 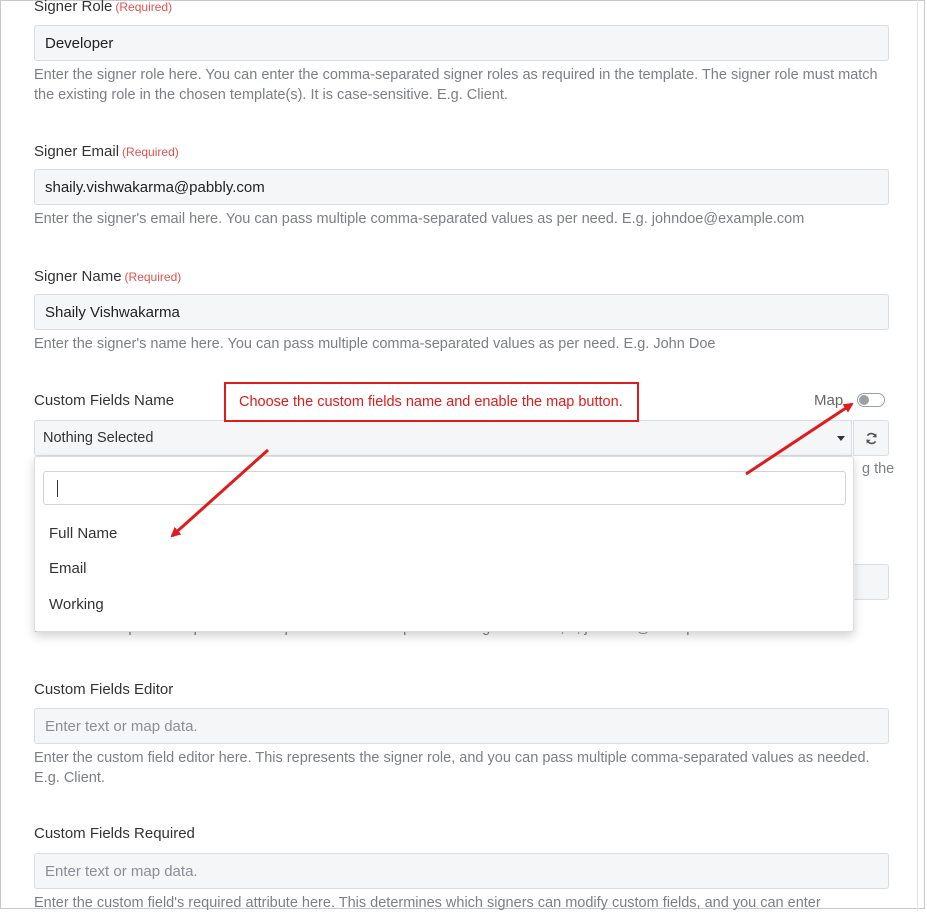 I want to click on refresh-icon, so click(x=871, y=438).